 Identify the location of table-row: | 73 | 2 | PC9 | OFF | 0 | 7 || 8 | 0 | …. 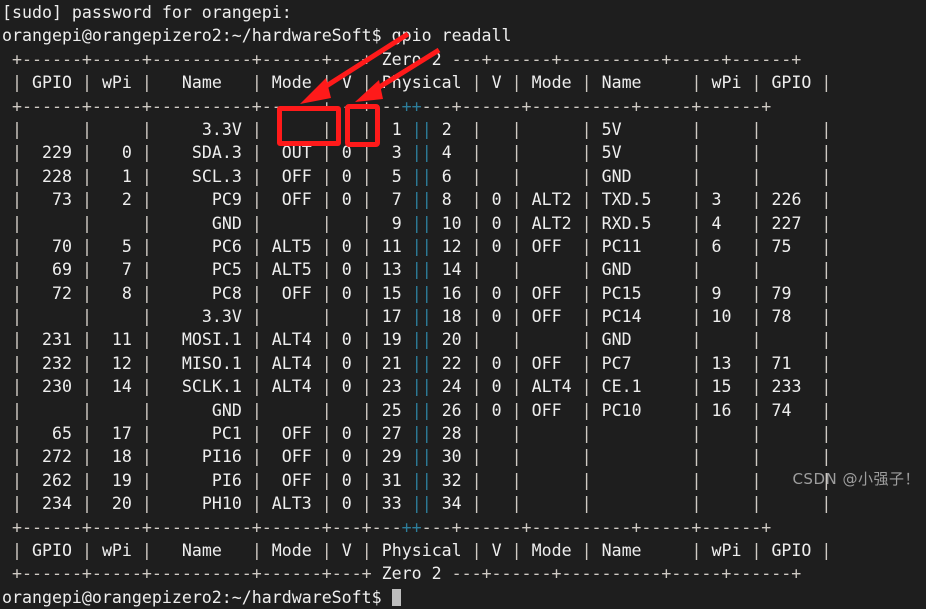
(422, 200).